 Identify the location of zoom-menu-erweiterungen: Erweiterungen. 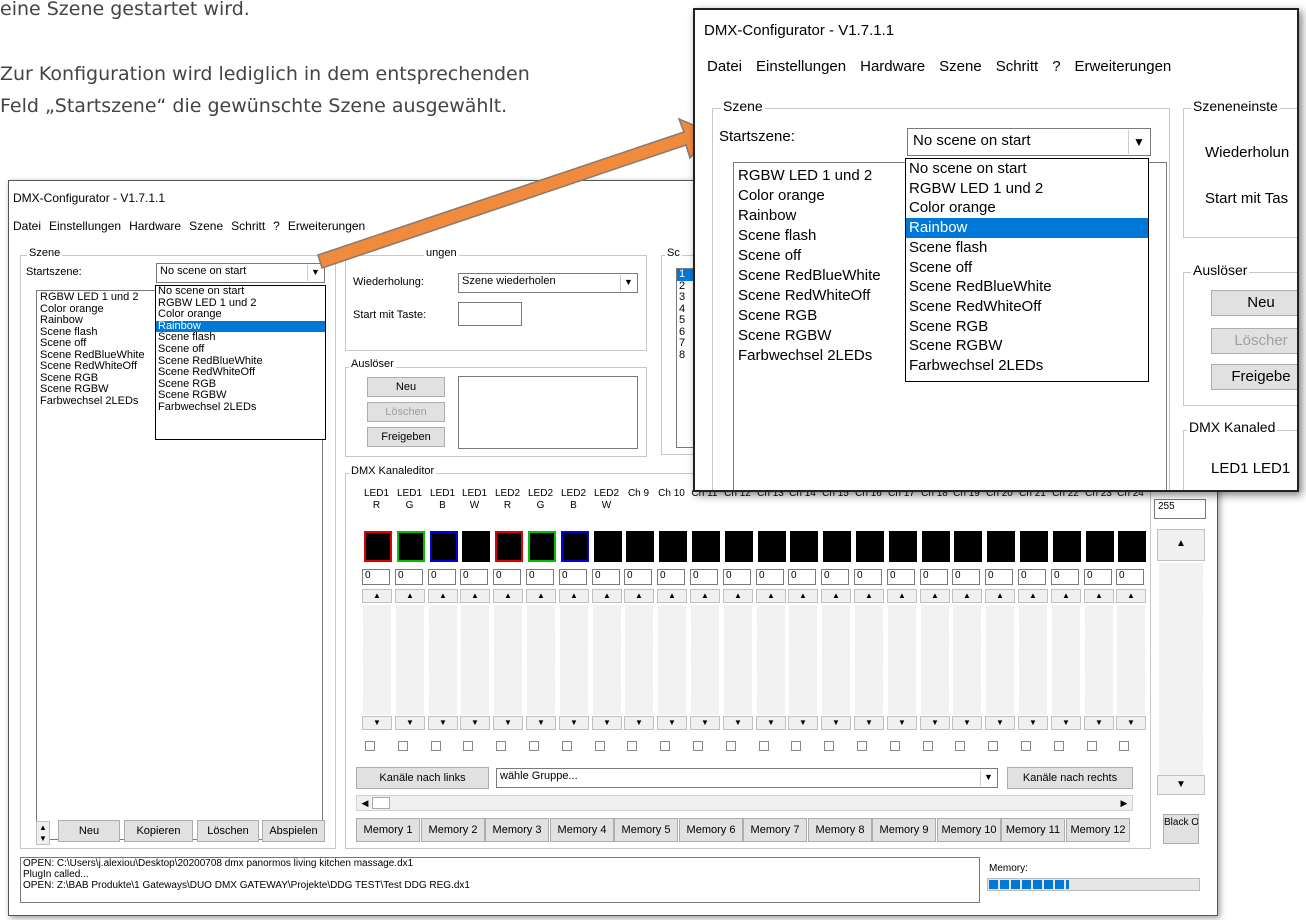
(1123, 66).